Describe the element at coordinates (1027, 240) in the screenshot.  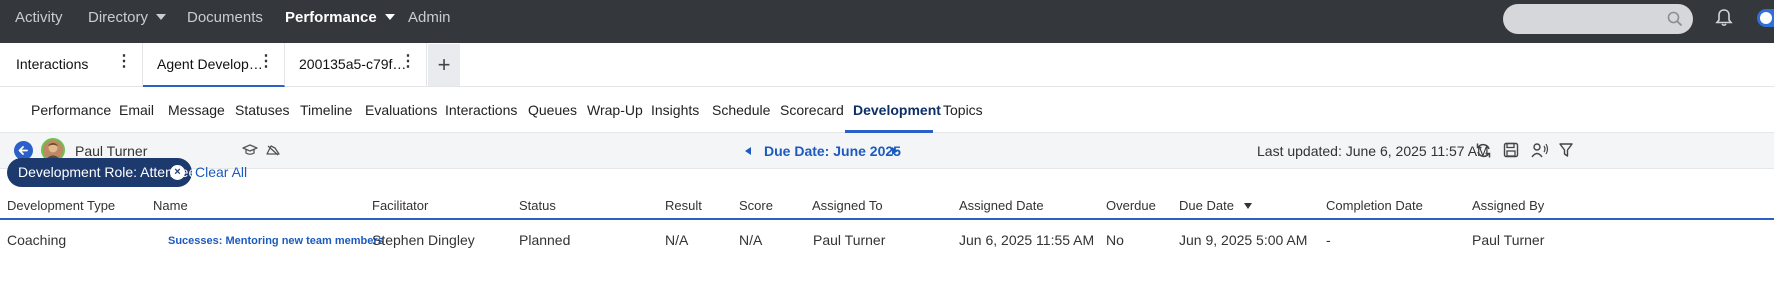
I see `cell-assigned-date: Jun 6, 2025 11:55 AM` at that location.